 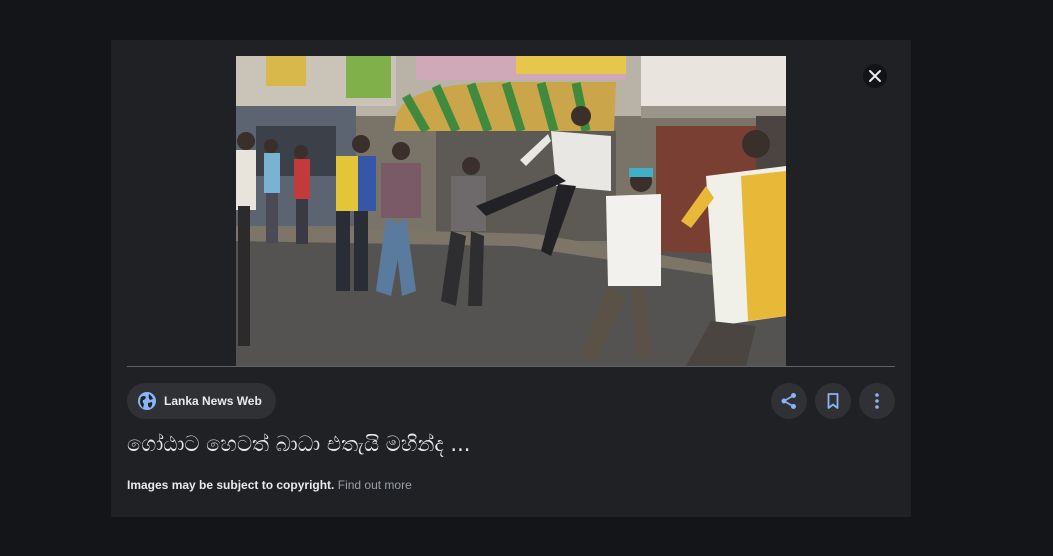 I want to click on more-vert-icon, so click(x=877, y=401).